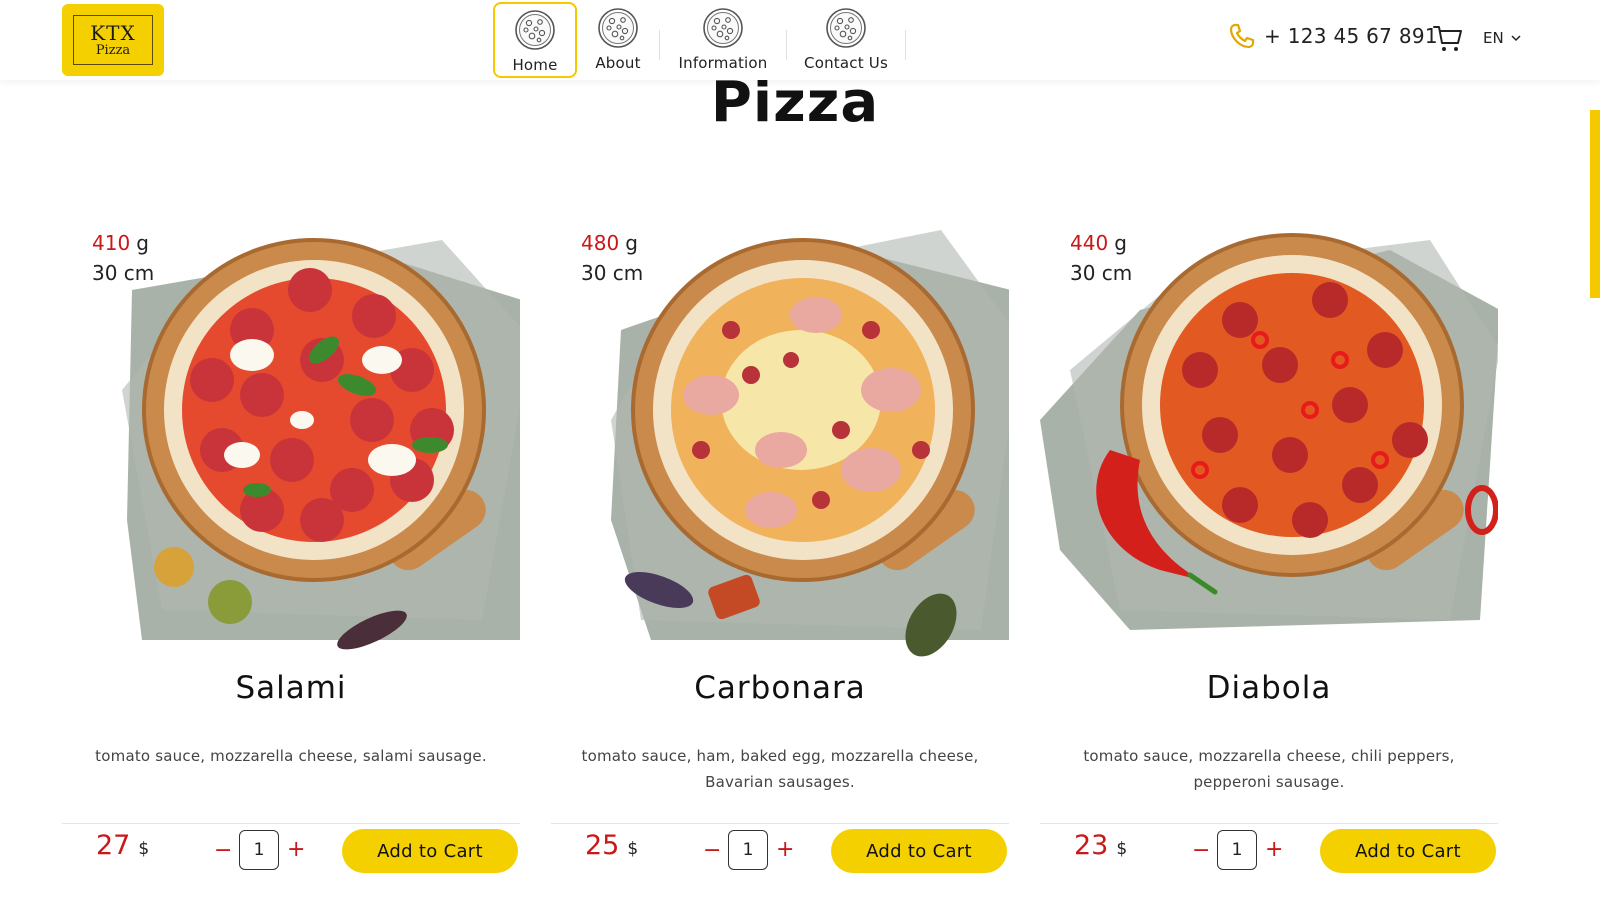  I want to click on nav-item-information: Information, so click(723, 40).